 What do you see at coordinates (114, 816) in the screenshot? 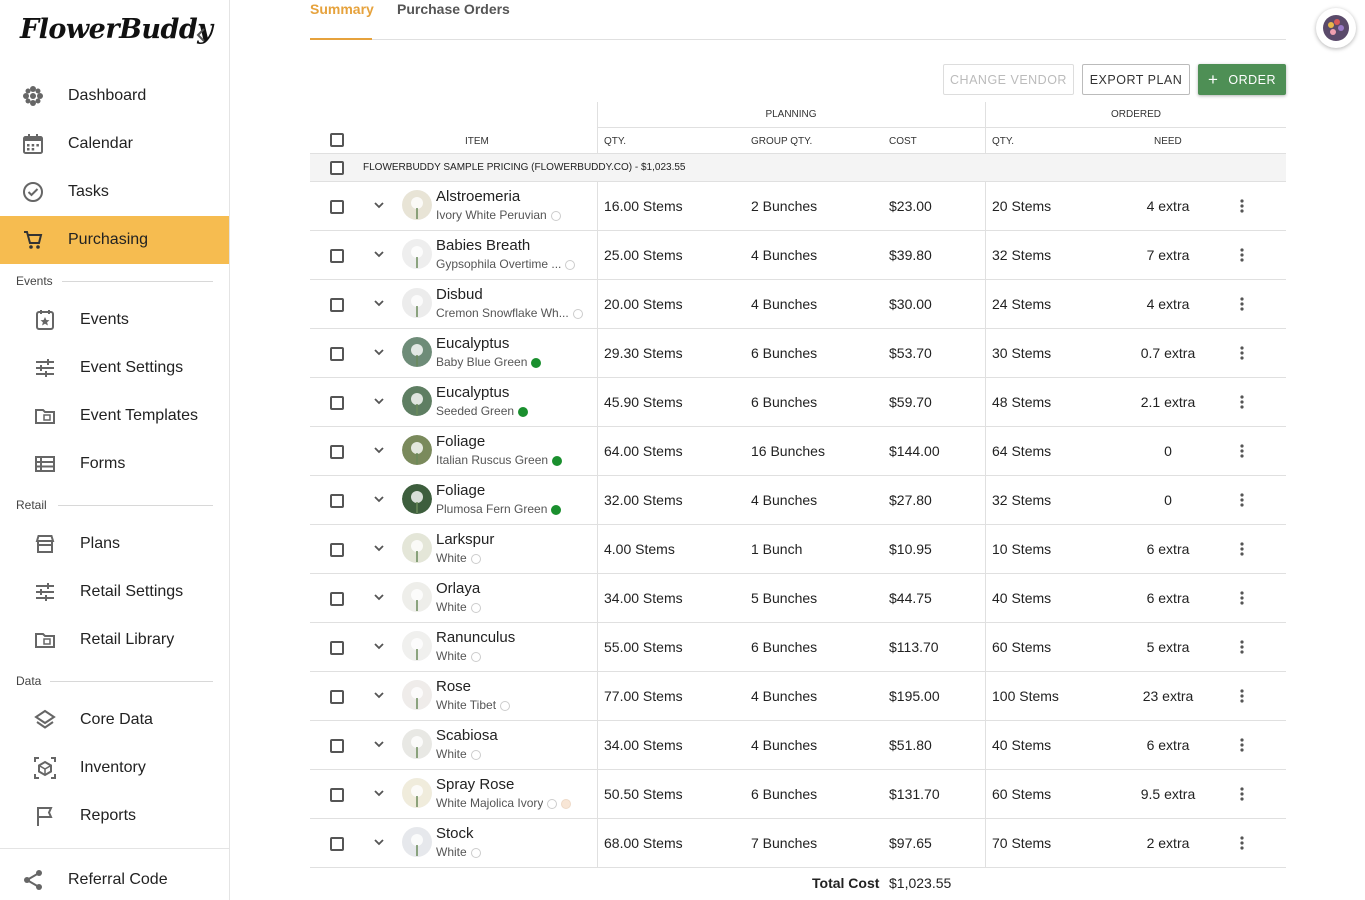
I see `nav-reports: Reports` at bounding box center [114, 816].